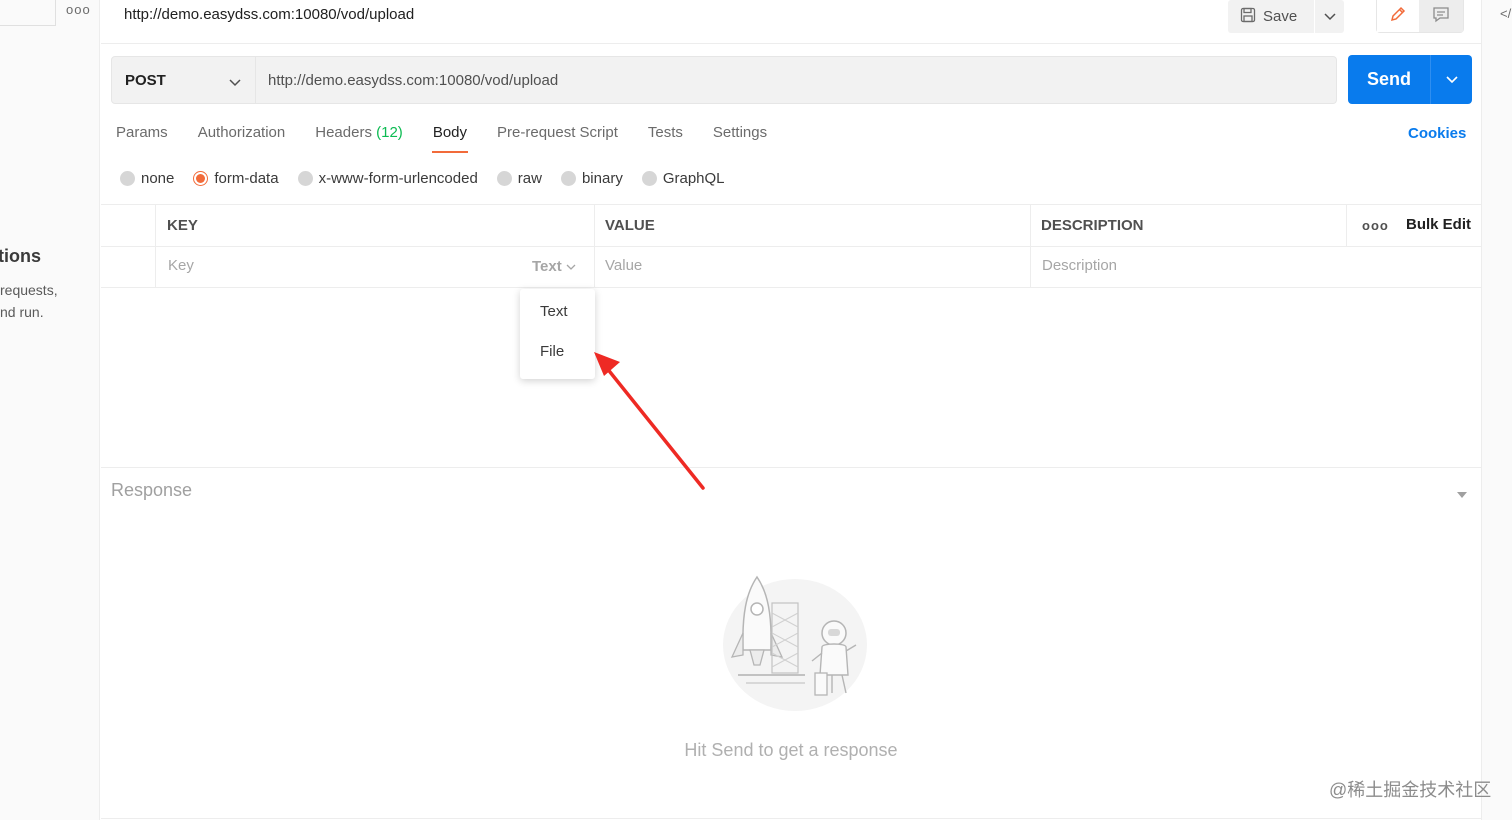 Image resolution: width=1512 pixels, height=820 pixels. What do you see at coordinates (1438, 224) in the screenshot?
I see `bulk-edit-button: Bulk Edit` at bounding box center [1438, 224].